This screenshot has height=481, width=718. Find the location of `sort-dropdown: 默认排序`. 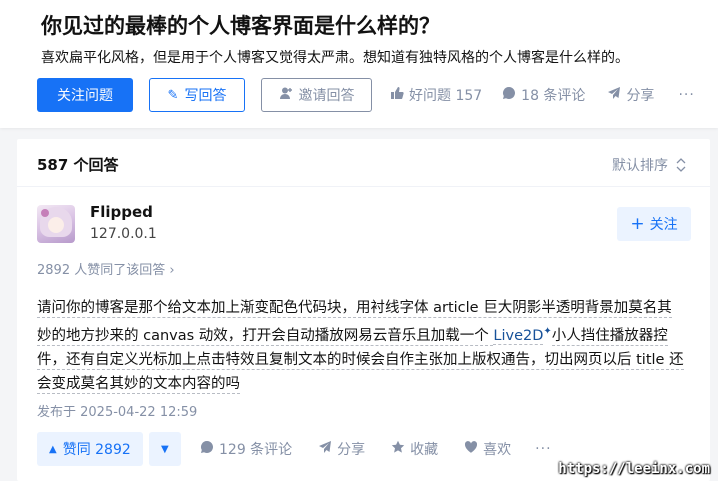

sort-dropdown: 默认排序 is located at coordinates (649, 165).